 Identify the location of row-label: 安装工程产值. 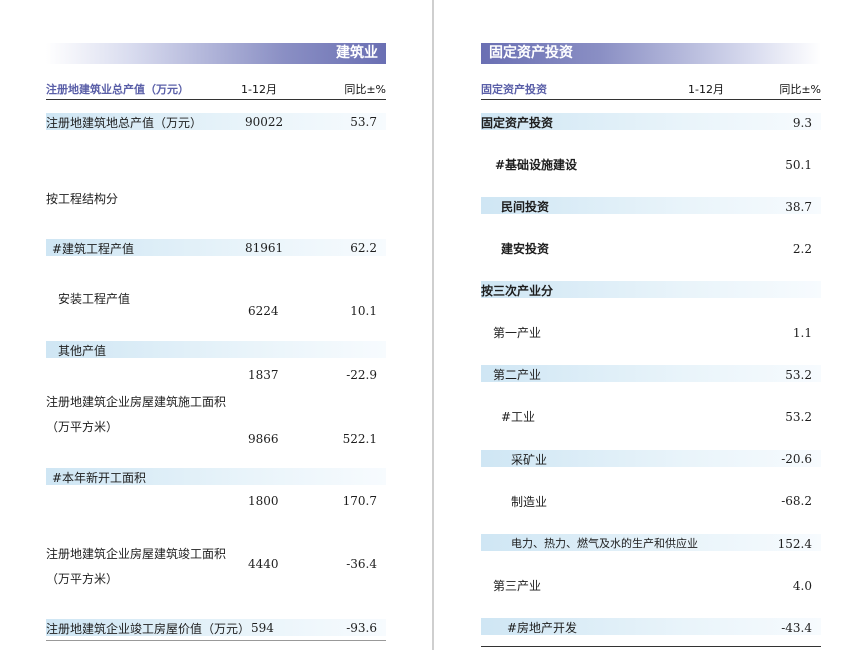
(94, 299).